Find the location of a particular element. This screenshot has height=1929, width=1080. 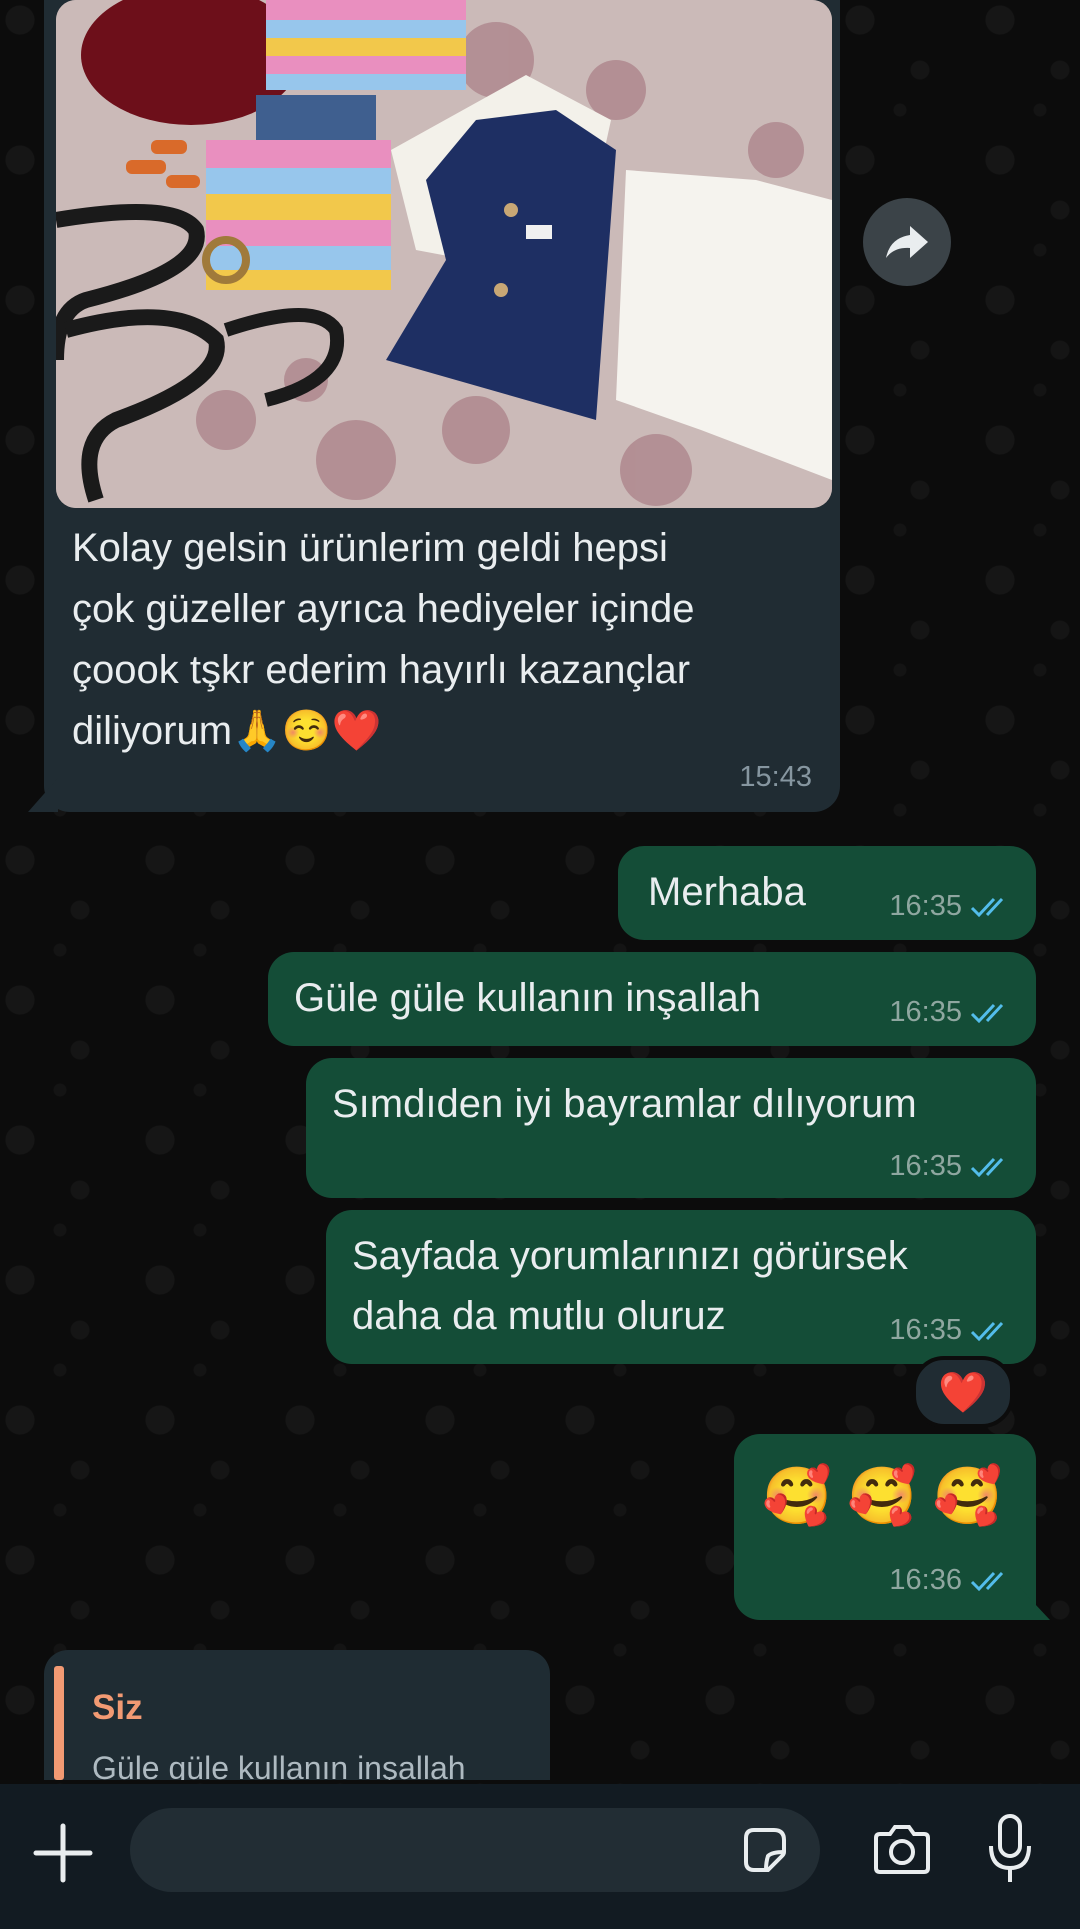

outgoing-message: Sımdıden iyi bayramlar dılıyorum 16:35 is located at coordinates (671, 1128).